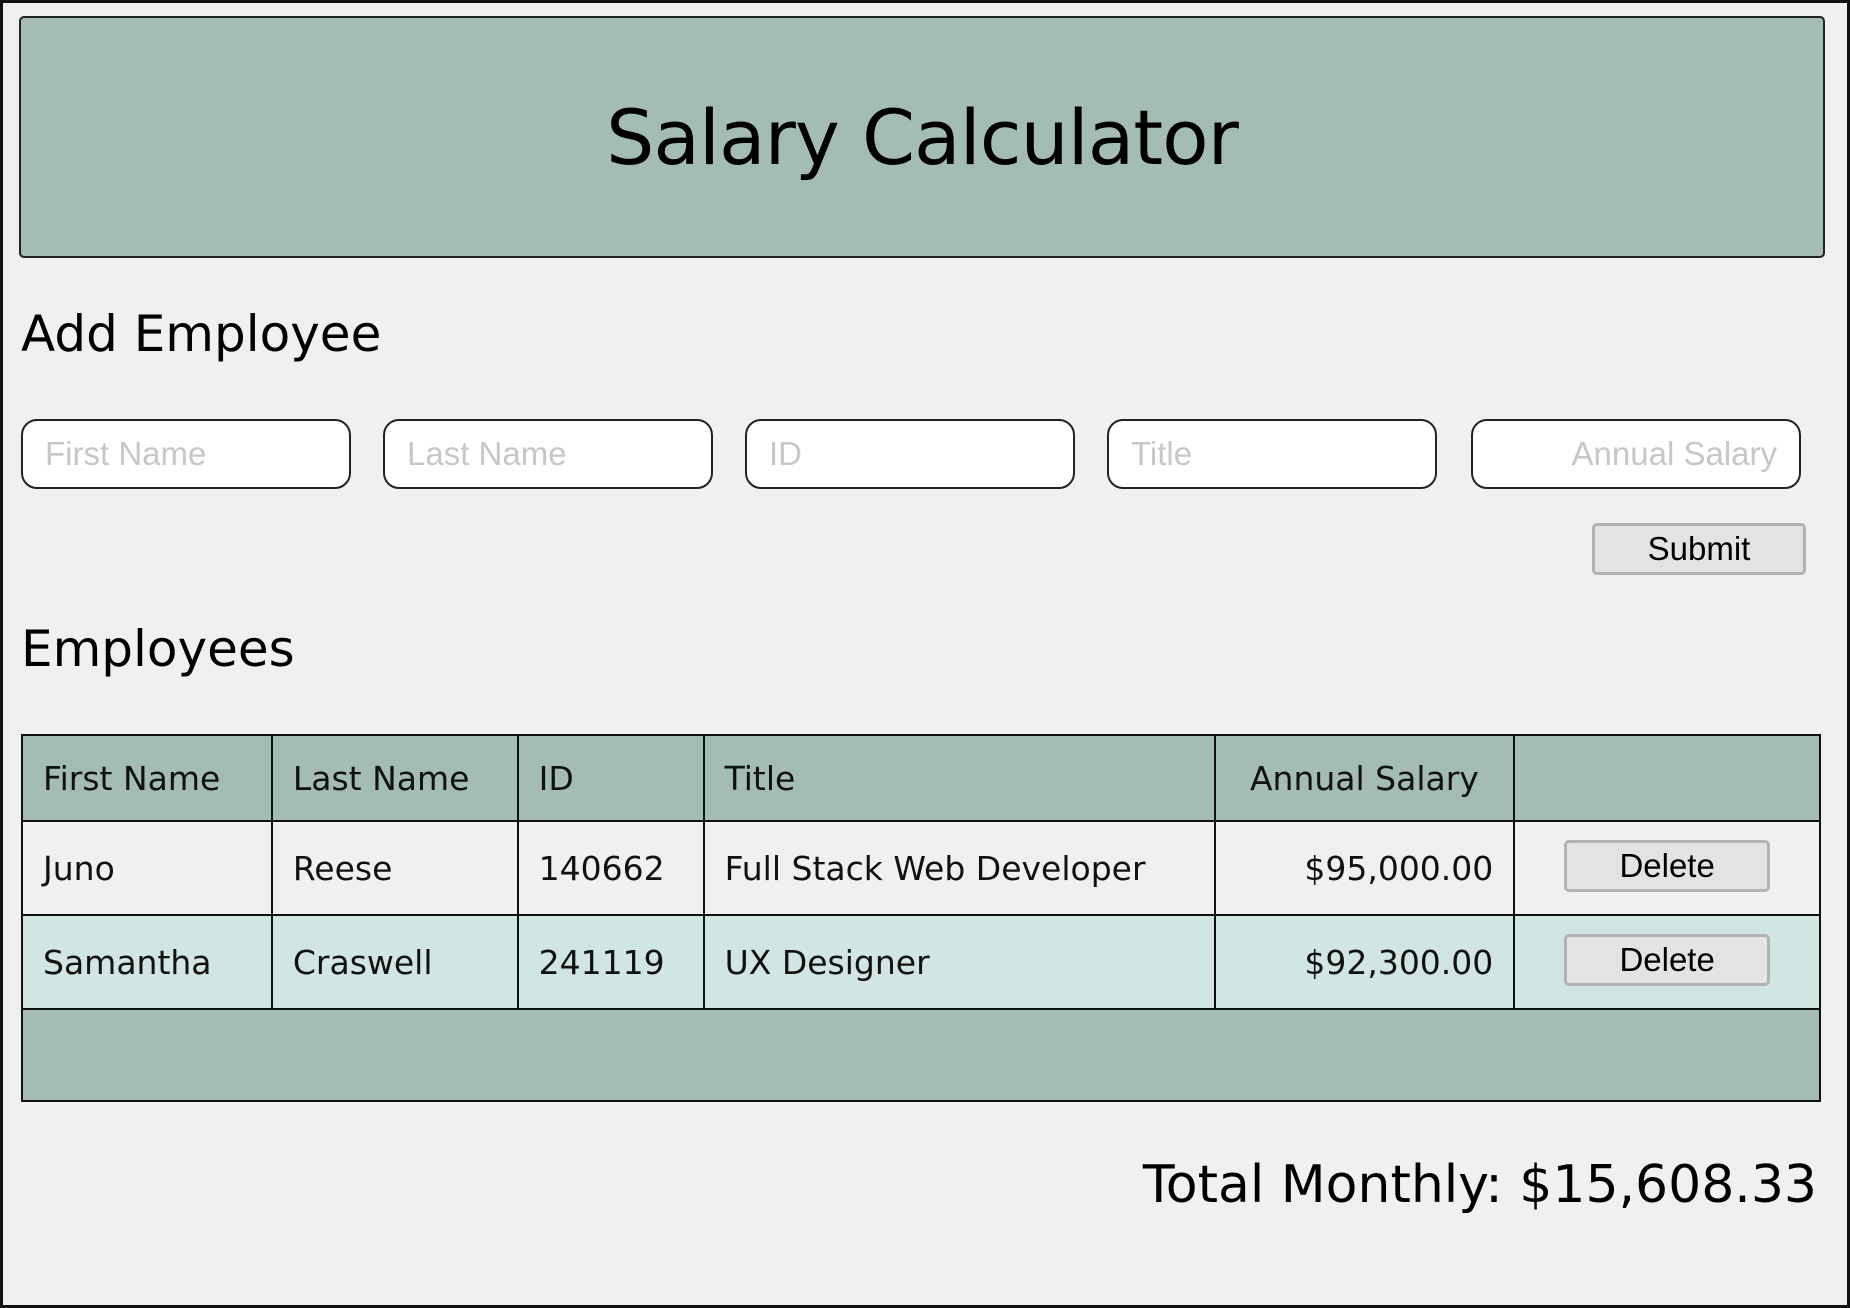 This screenshot has height=1308, width=1850. I want to click on table-footer-row, so click(921, 1055).